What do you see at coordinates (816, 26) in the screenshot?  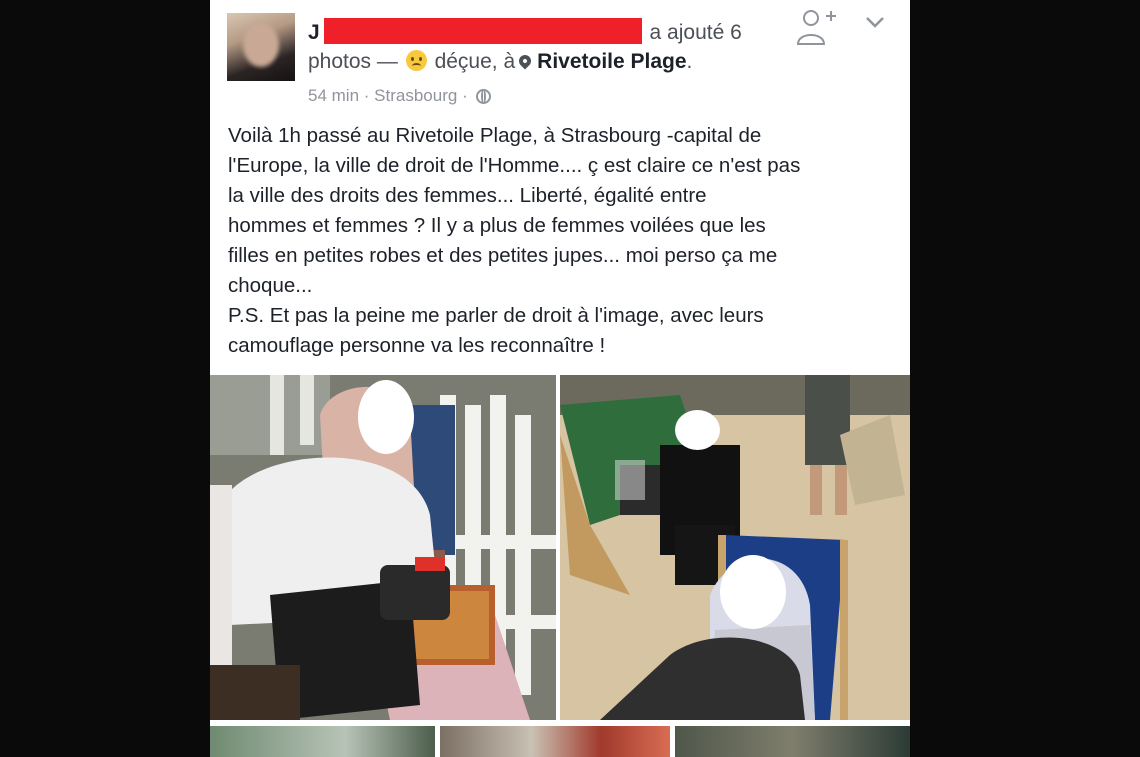 I see `add-friend-icon` at bounding box center [816, 26].